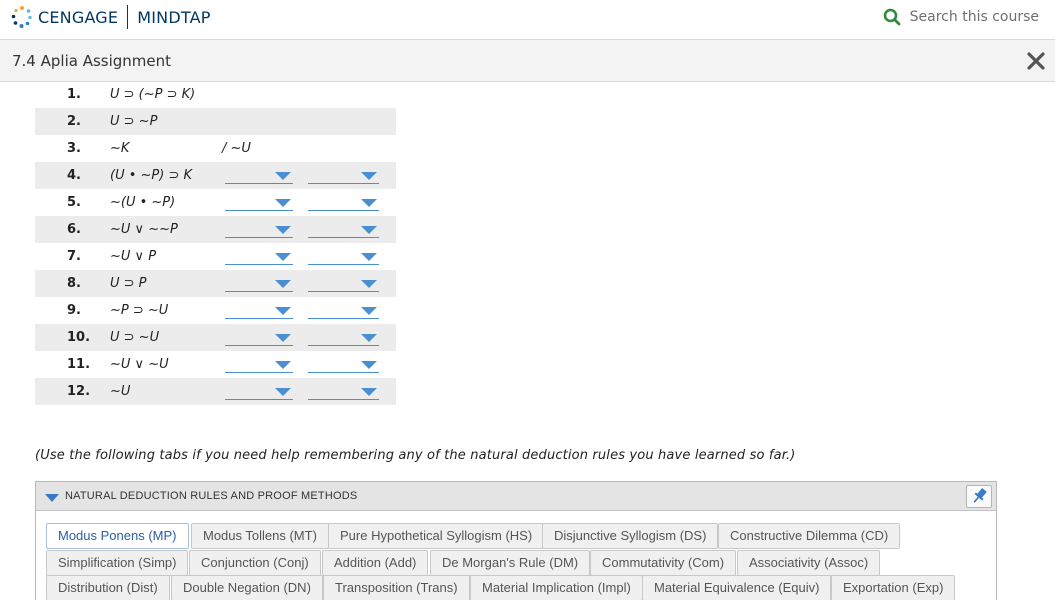 The width and height of the screenshot is (1055, 600). What do you see at coordinates (215, 310) in the screenshot?
I see `proof-line: 9. ~P ⊃ ~U` at bounding box center [215, 310].